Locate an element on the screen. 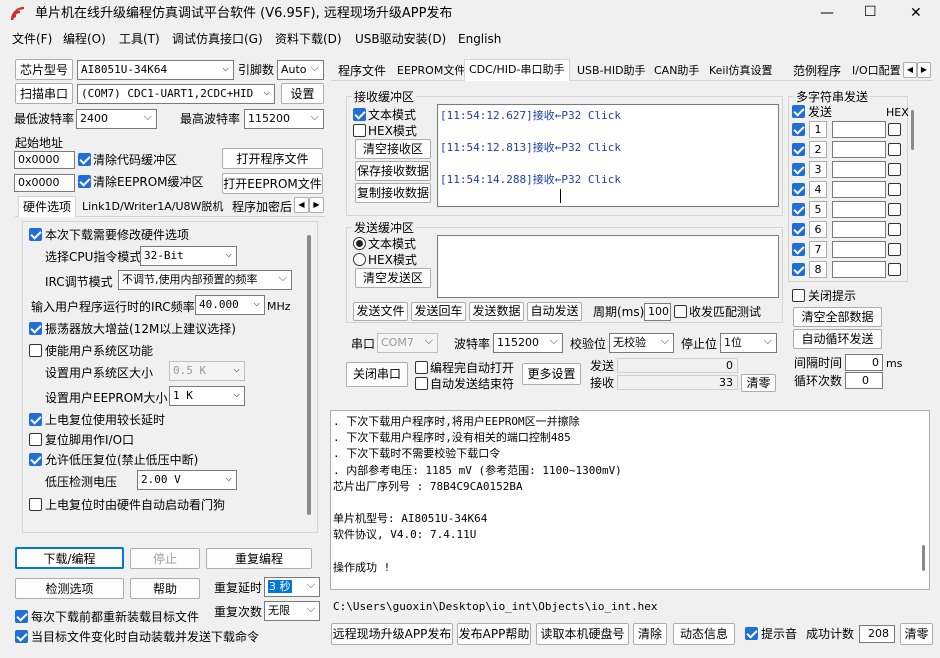  rx-text-mode-checkbox is located at coordinates (359, 114).